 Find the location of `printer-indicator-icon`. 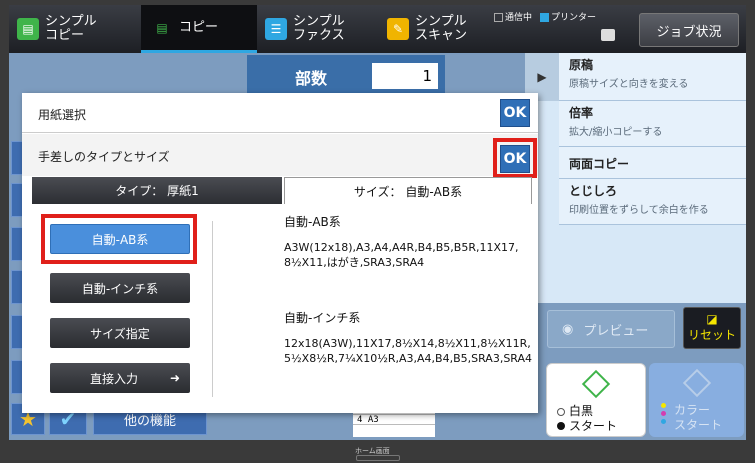

printer-indicator-icon is located at coordinates (545, 17).